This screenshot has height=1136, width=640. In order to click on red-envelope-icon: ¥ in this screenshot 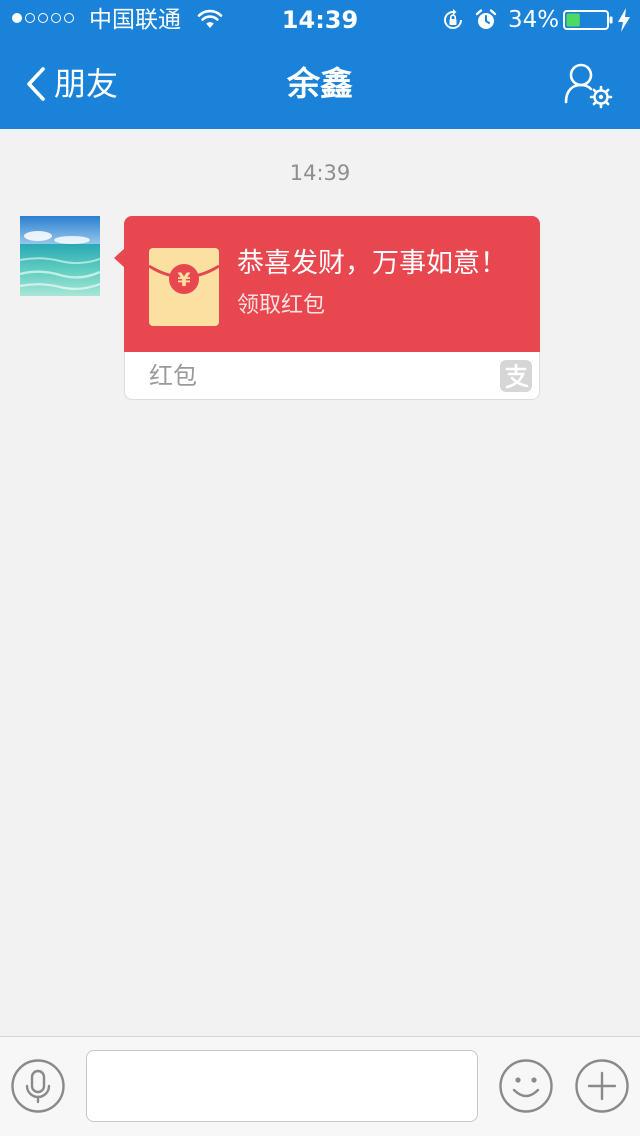, I will do `click(184, 287)`.